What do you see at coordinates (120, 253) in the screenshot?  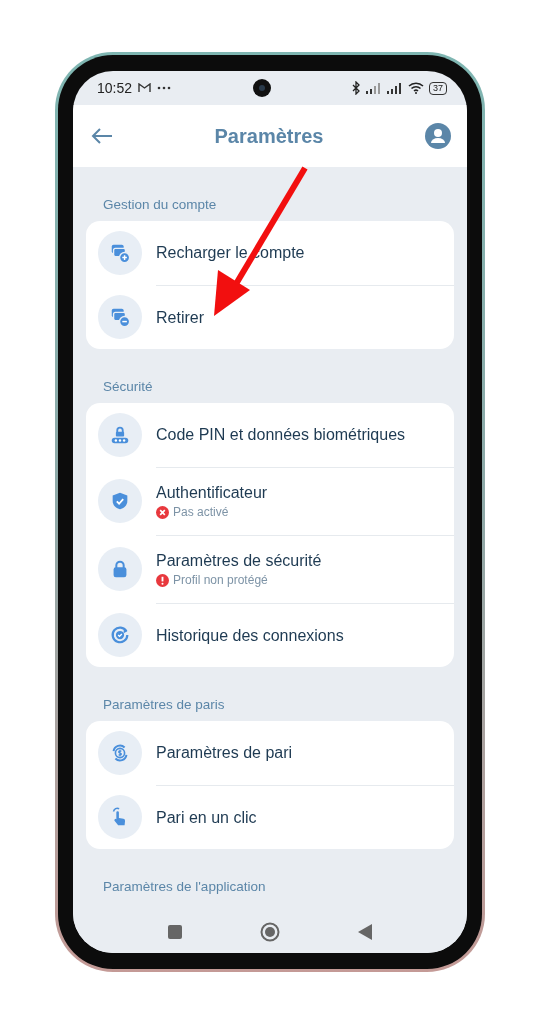 I see `card-plus-icon` at bounding box center [120, 253].